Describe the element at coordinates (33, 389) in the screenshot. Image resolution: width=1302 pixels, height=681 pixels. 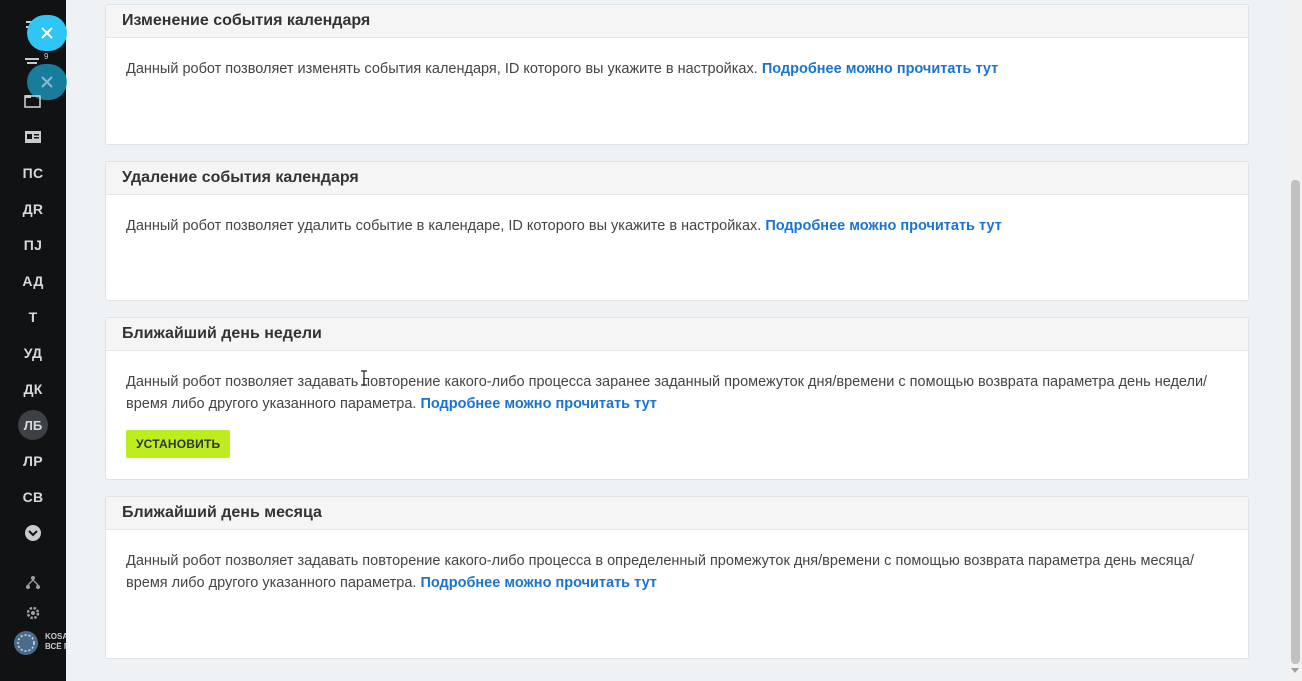
I see `sidebar-item-dk: ДК` at that location.